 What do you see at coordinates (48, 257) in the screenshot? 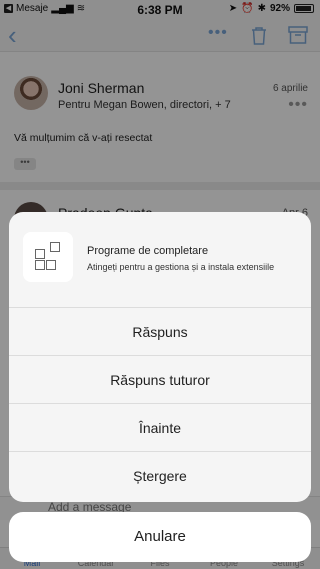
I see `addins-grid-icon` at bounding box center [48, 257].